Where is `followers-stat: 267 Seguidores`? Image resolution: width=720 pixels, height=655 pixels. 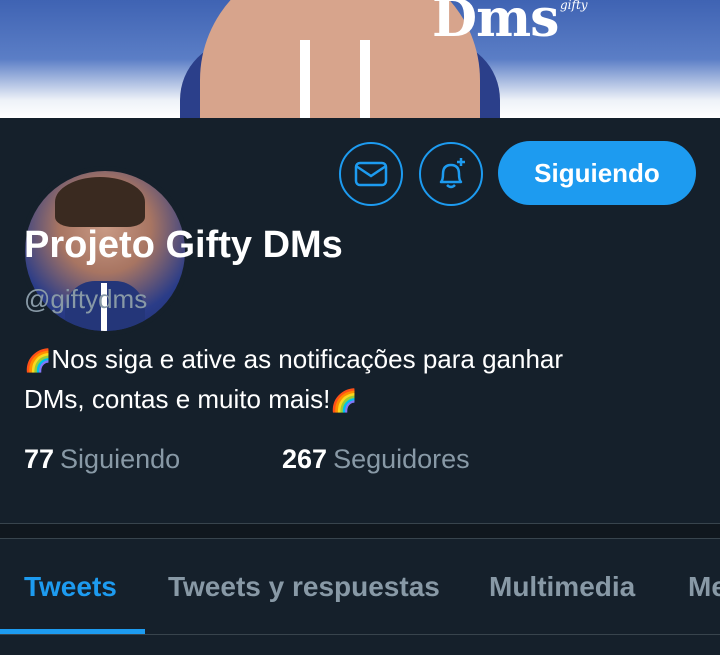
followers-stat: 267 Seguidores is located at coordinates (376, 459).